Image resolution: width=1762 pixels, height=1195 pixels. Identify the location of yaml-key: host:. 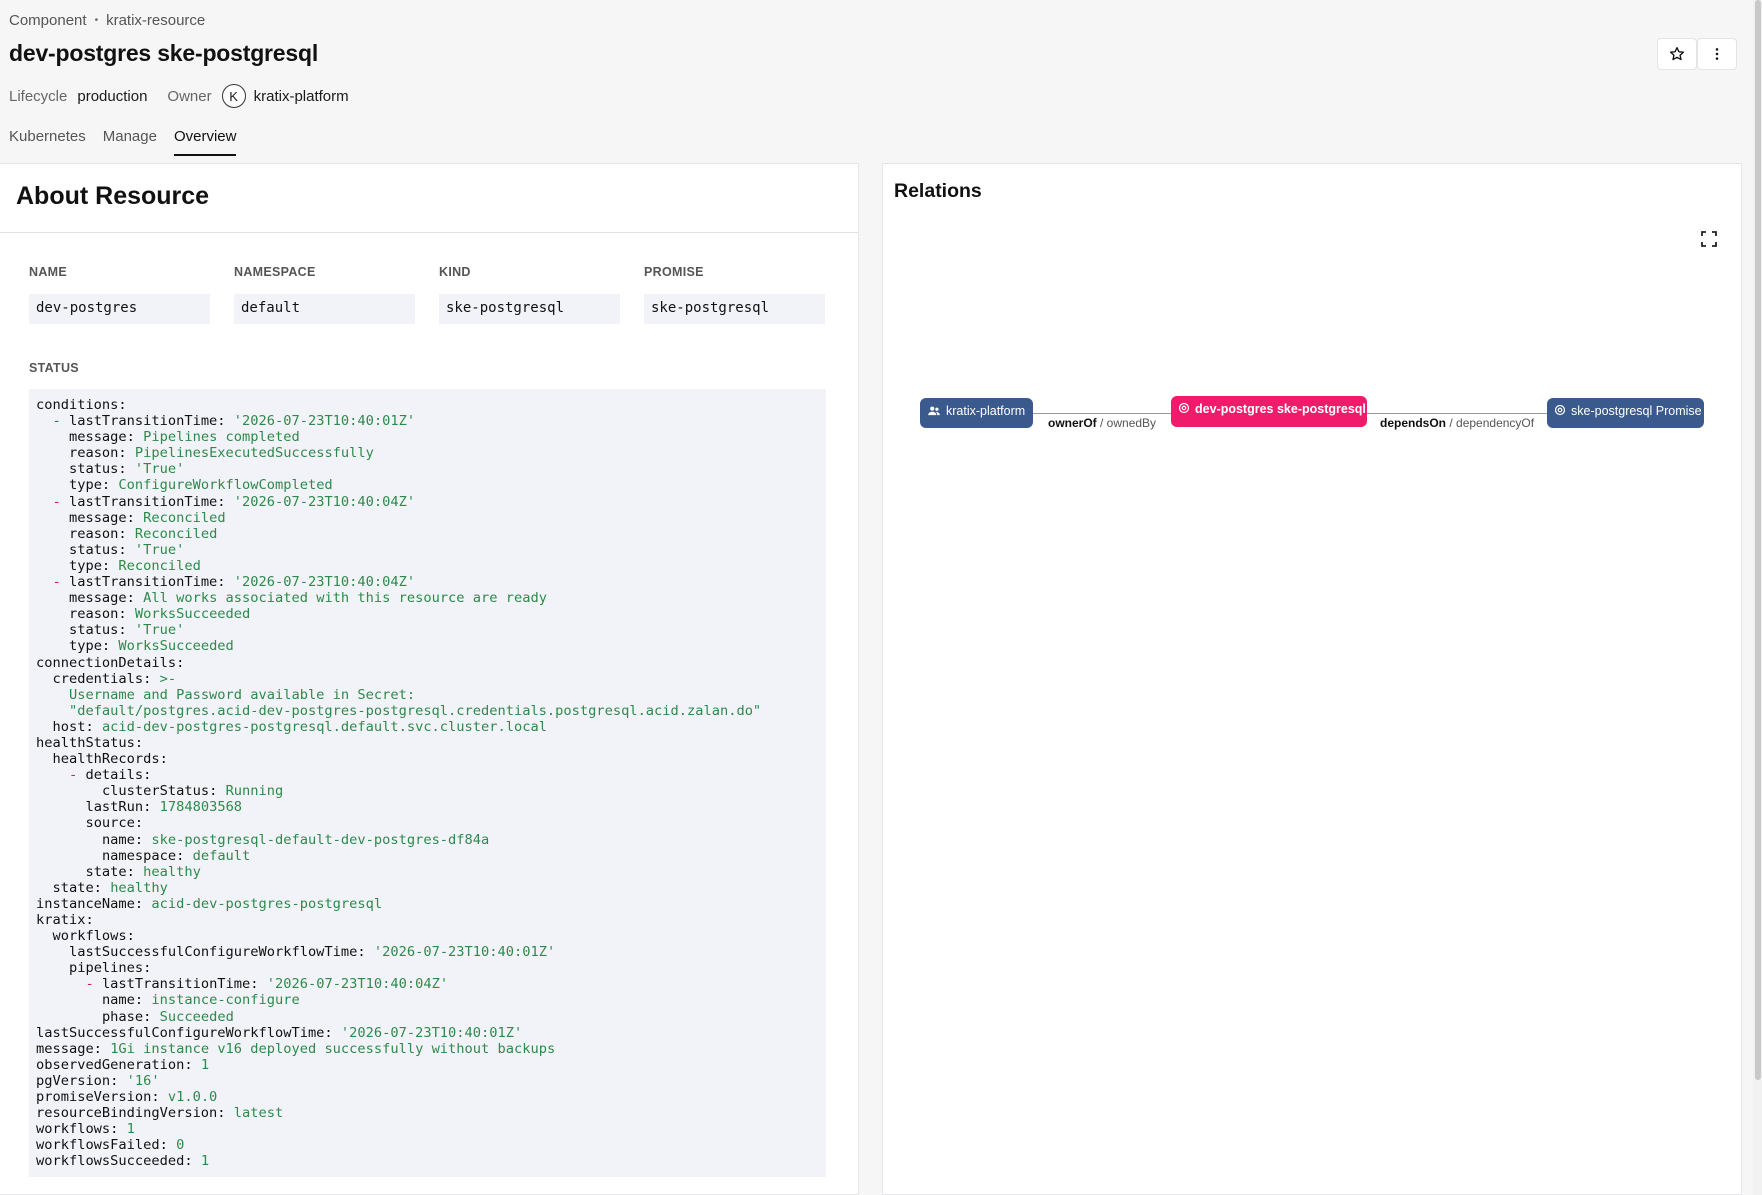
(73, 726).